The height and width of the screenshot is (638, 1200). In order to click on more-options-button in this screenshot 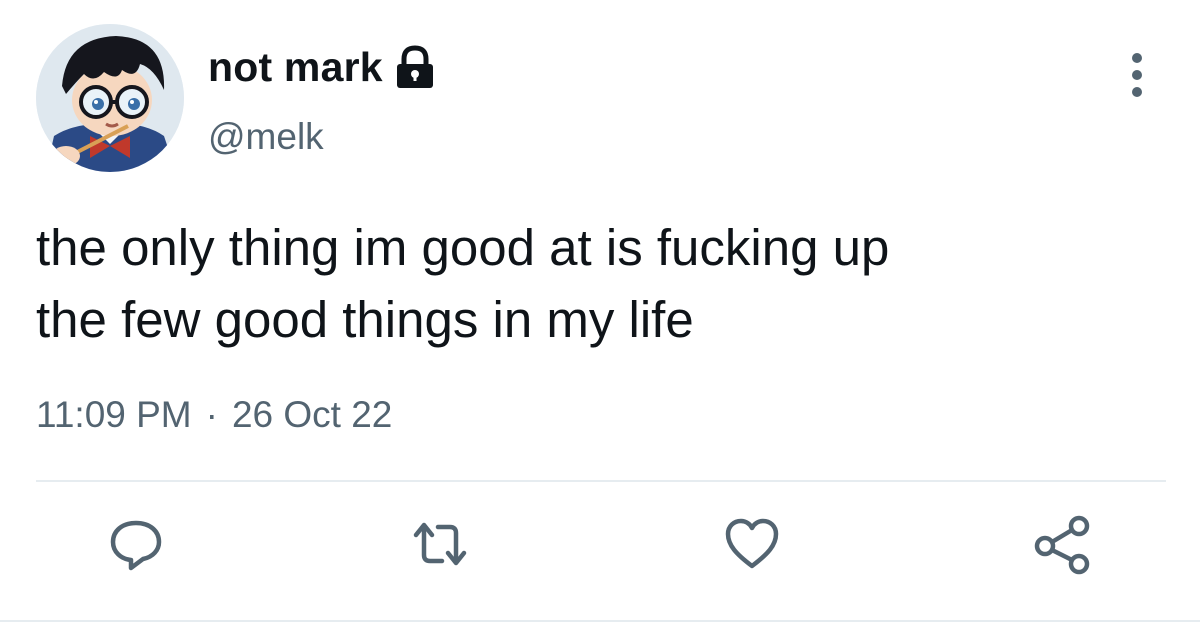, I will do `click(1137, 75)`.